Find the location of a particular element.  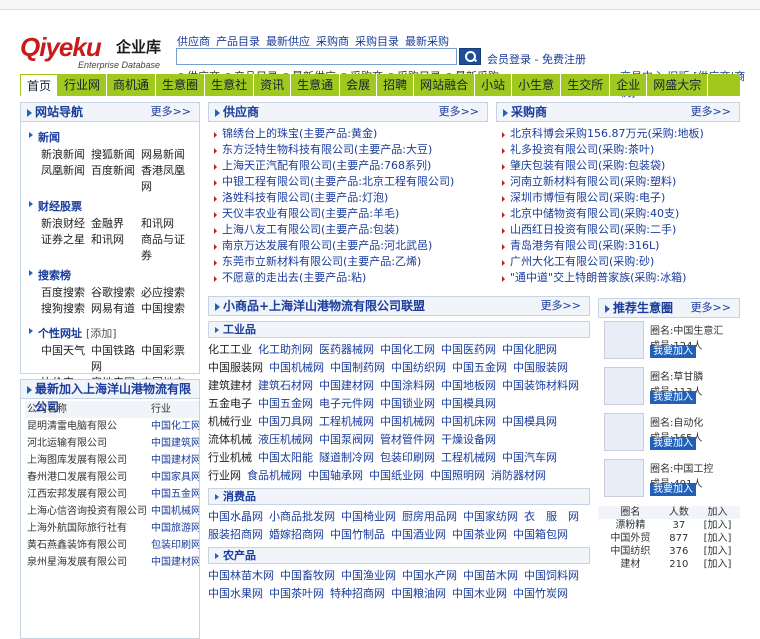

table-cell: 中国旅游网 is located at coordinates (174, 528).